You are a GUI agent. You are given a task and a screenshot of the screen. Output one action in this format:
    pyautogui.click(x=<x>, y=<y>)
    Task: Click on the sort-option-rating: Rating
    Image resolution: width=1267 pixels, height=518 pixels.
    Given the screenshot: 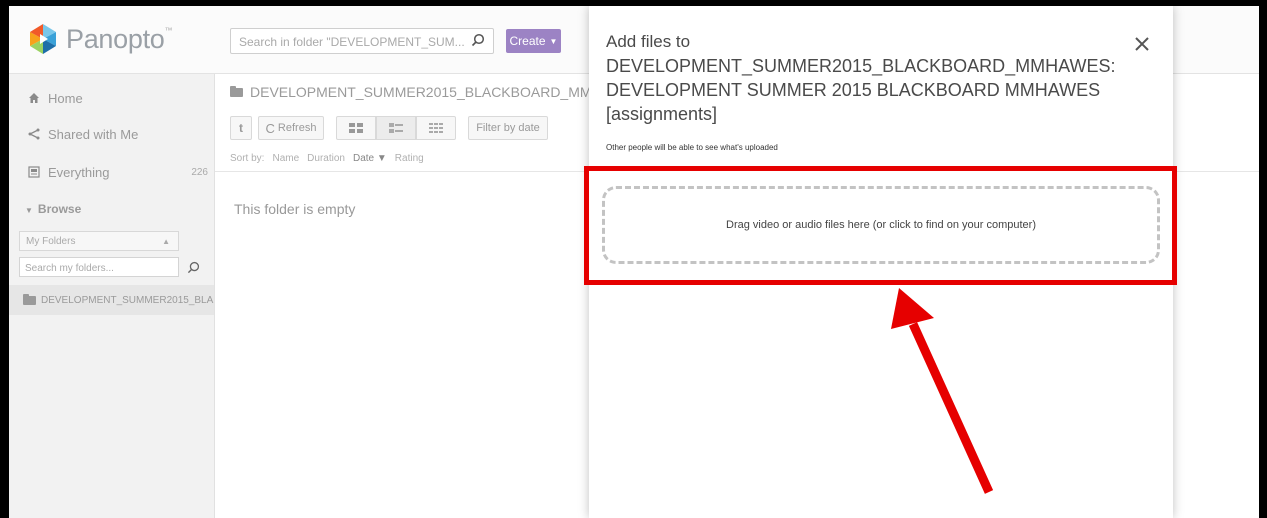 What is the action you would take?
    pyautogui.click(x=409, y=158)
    